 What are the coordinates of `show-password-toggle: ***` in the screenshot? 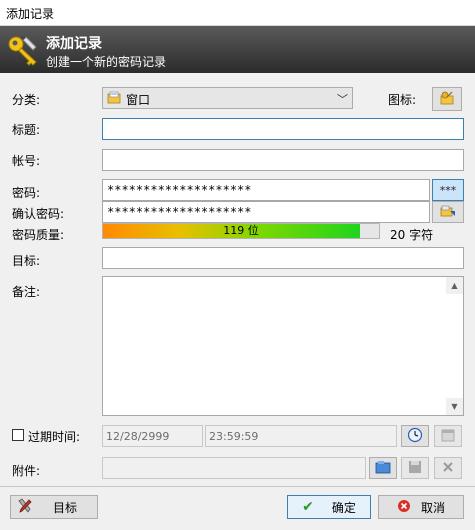 It's located at (448, 190).